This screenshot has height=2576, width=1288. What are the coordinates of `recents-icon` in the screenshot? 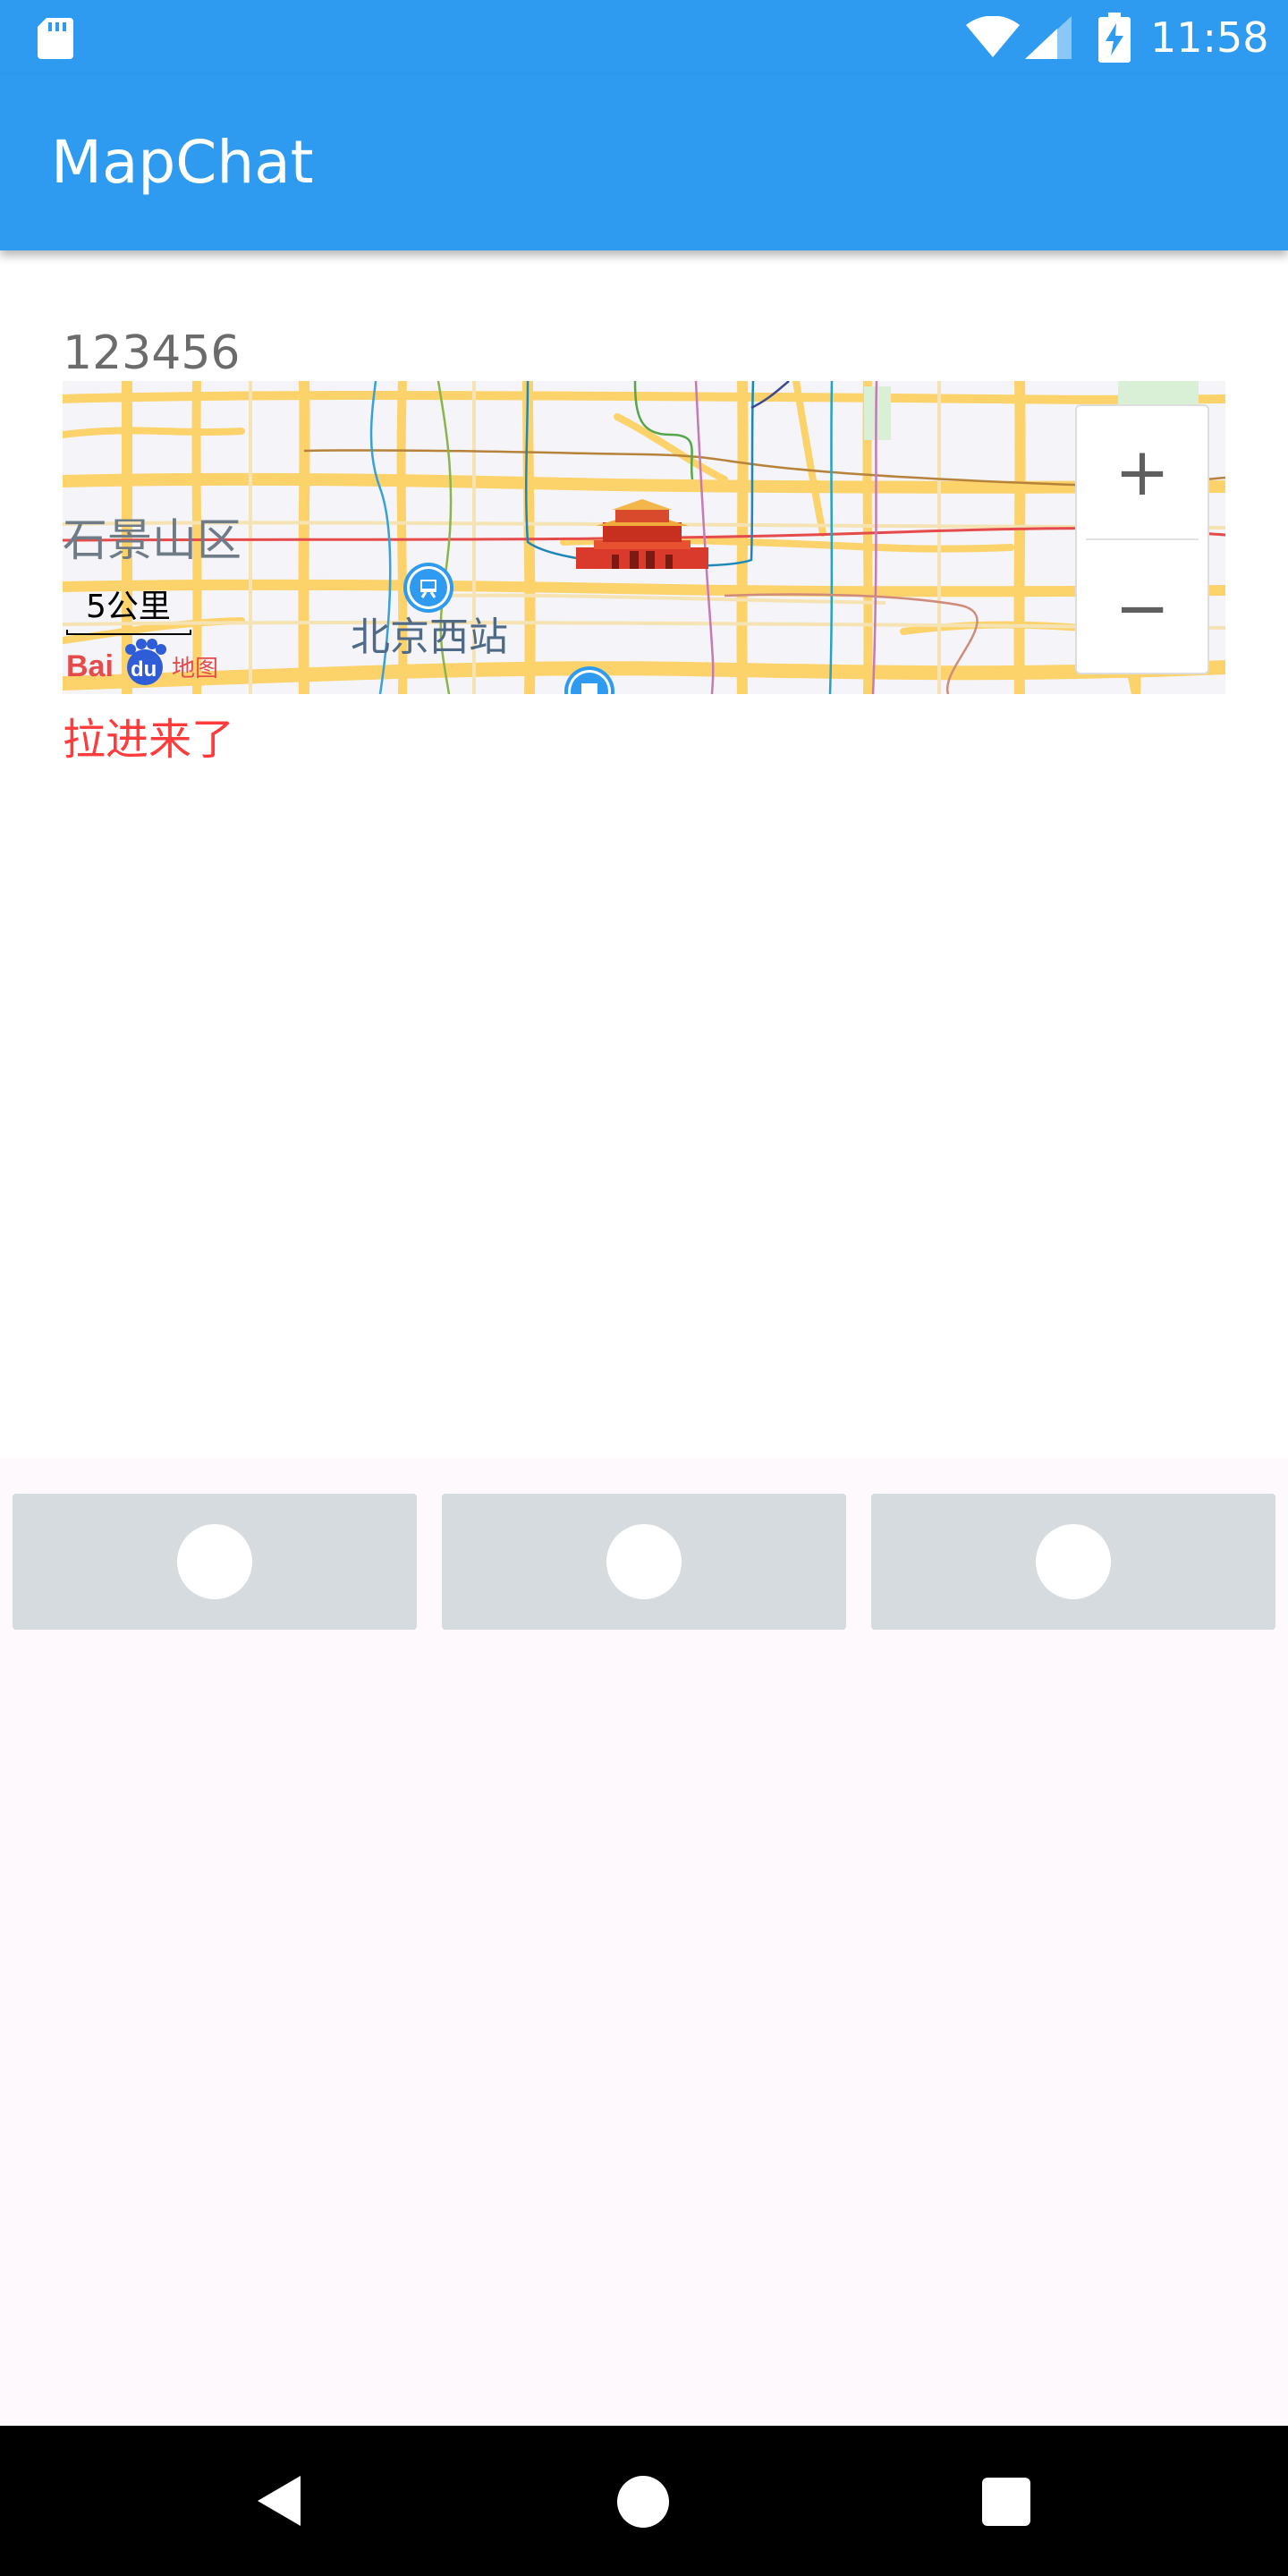 It's located at (1006, 2502).